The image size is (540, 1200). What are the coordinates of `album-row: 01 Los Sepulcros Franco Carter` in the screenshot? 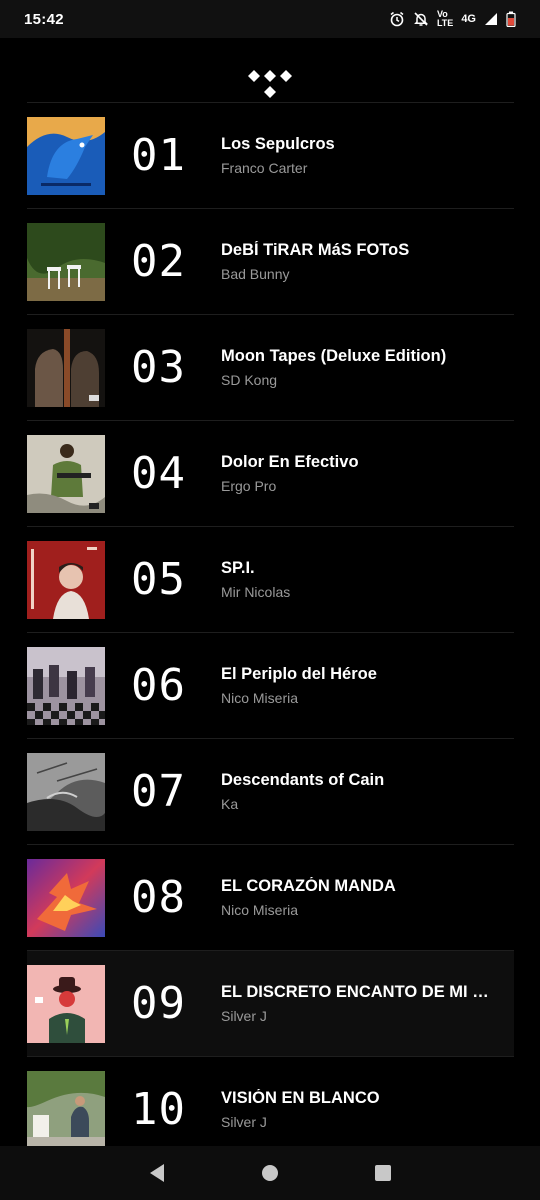 It's located at (270, 155).